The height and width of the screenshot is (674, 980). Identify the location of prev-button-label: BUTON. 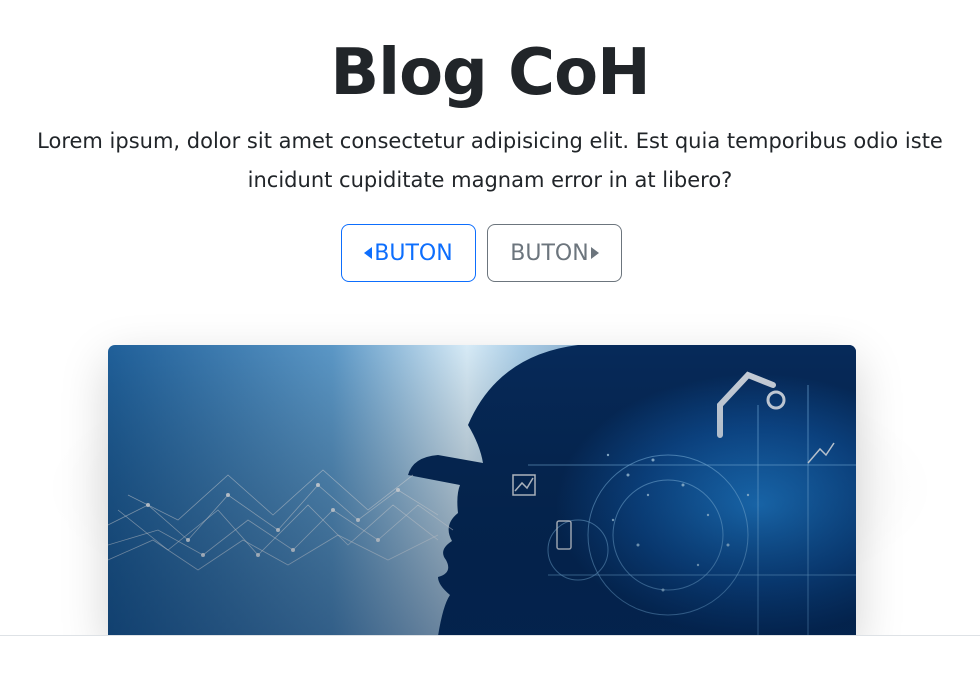
(413, 253).